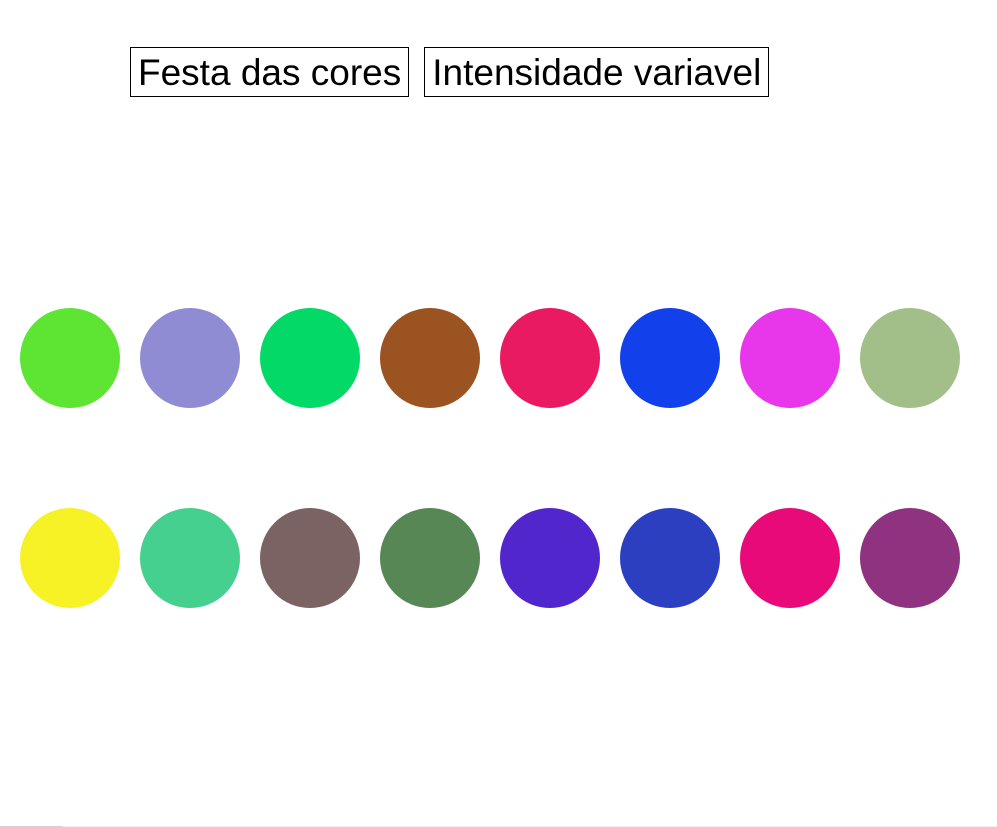  I want to click on toolbar: Festa das cores Intensidade variavel, so click(450, 72).